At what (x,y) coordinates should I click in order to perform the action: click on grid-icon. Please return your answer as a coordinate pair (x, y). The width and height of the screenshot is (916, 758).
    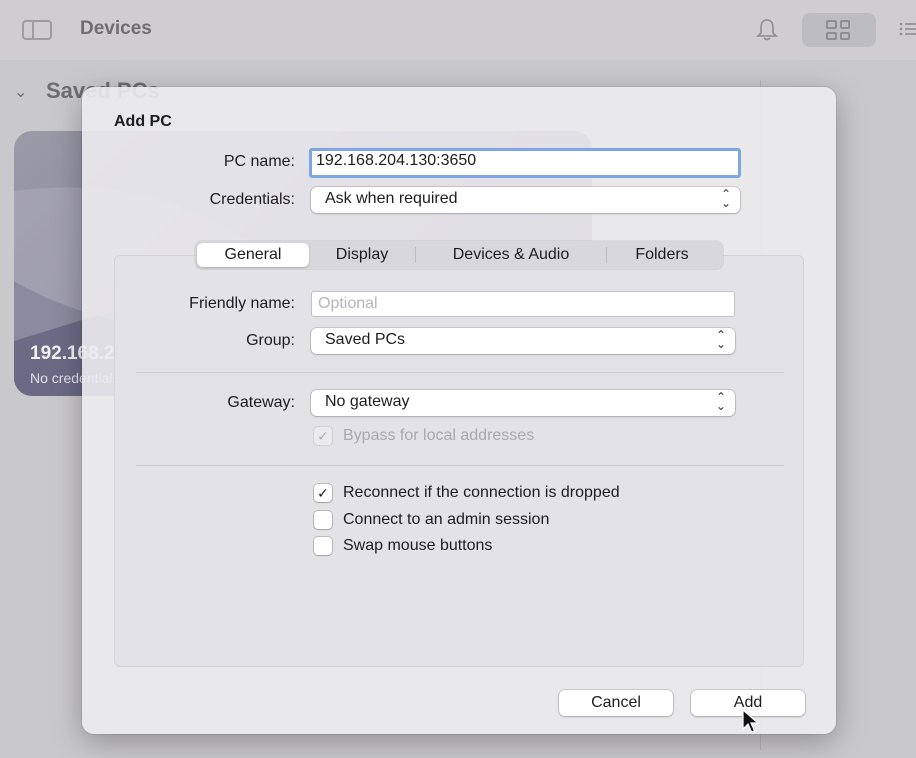
    Looking at the image, I should click on (838, 30).